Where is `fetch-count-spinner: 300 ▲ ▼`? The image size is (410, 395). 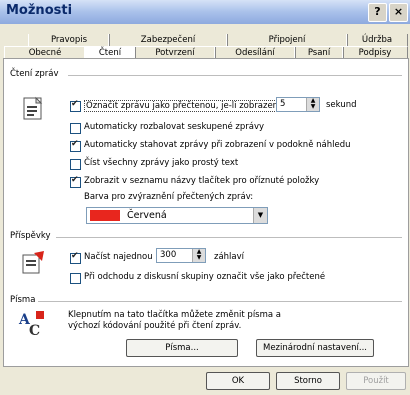 fetch-count-spinner: 300 ▲ ▼ is located at coordinates (181, 255).